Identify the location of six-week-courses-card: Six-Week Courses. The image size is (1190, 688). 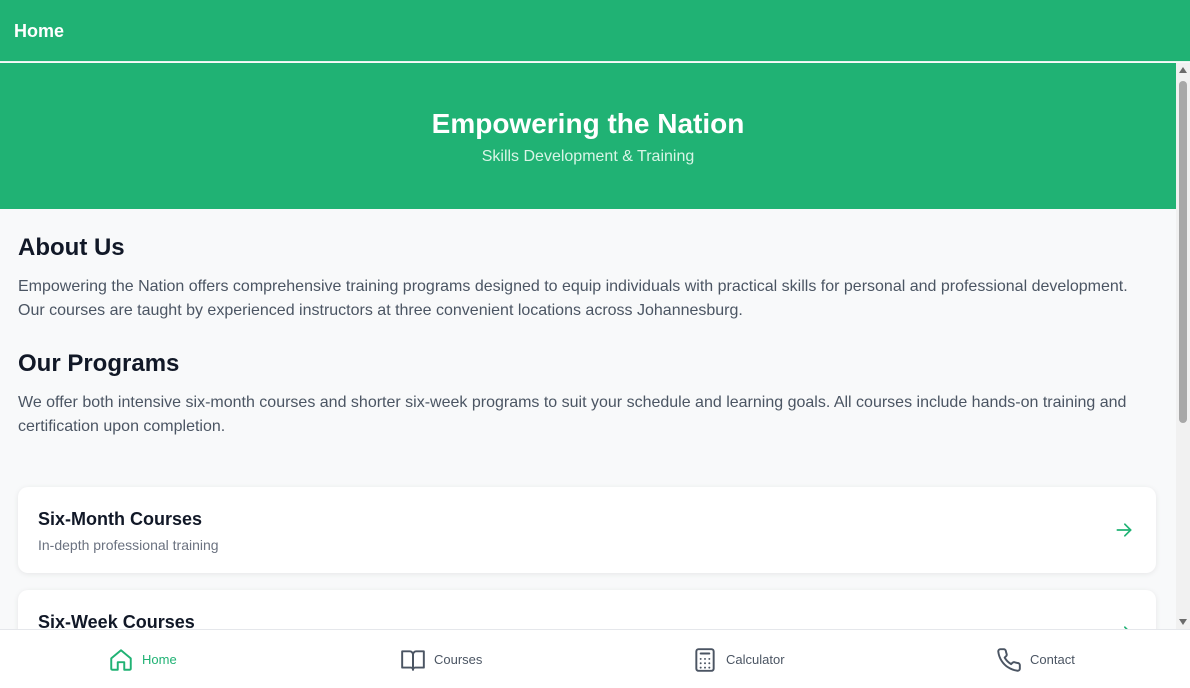
(587, 609).